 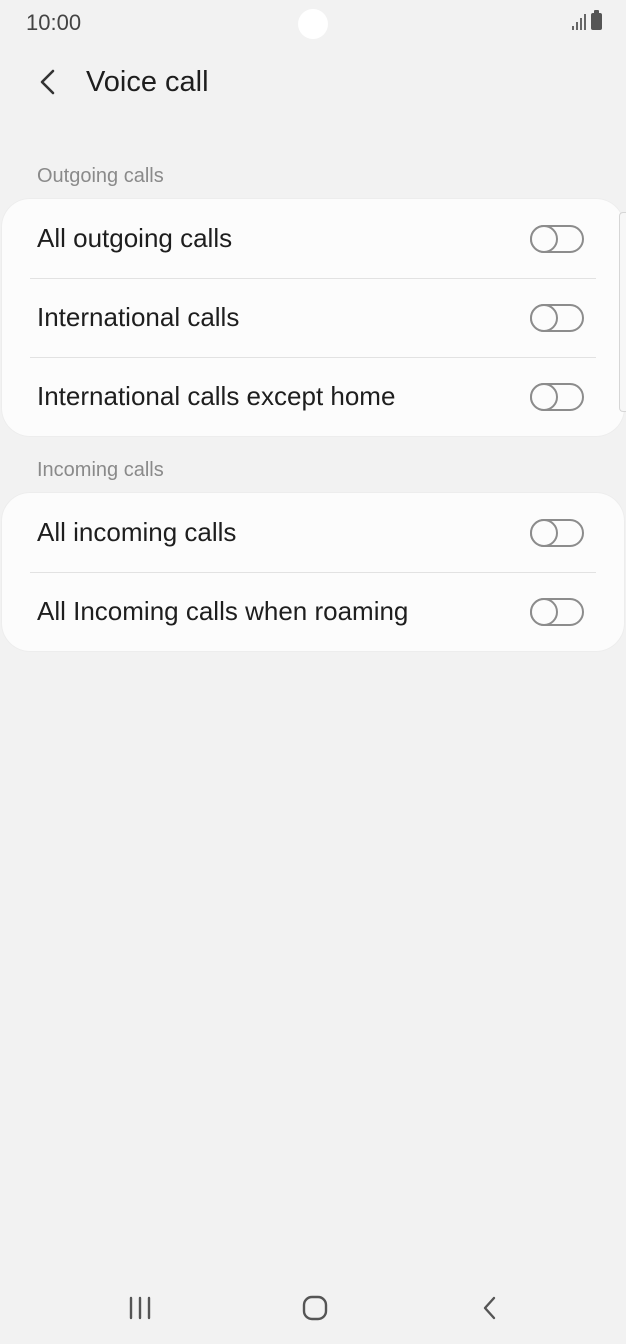 I want to click on international-calls-toggle, so click(x=557, y=317).